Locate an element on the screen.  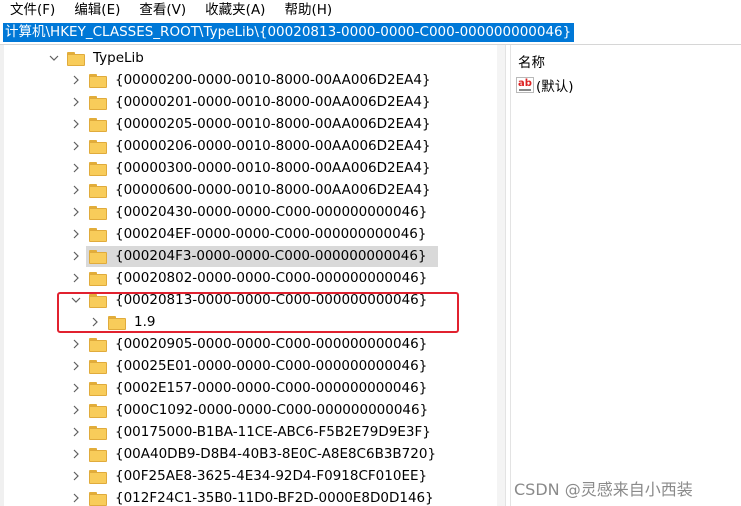
tree-item: {00025E01-0000-0000-C000-000000000046} is located at coordinates (249, 366).